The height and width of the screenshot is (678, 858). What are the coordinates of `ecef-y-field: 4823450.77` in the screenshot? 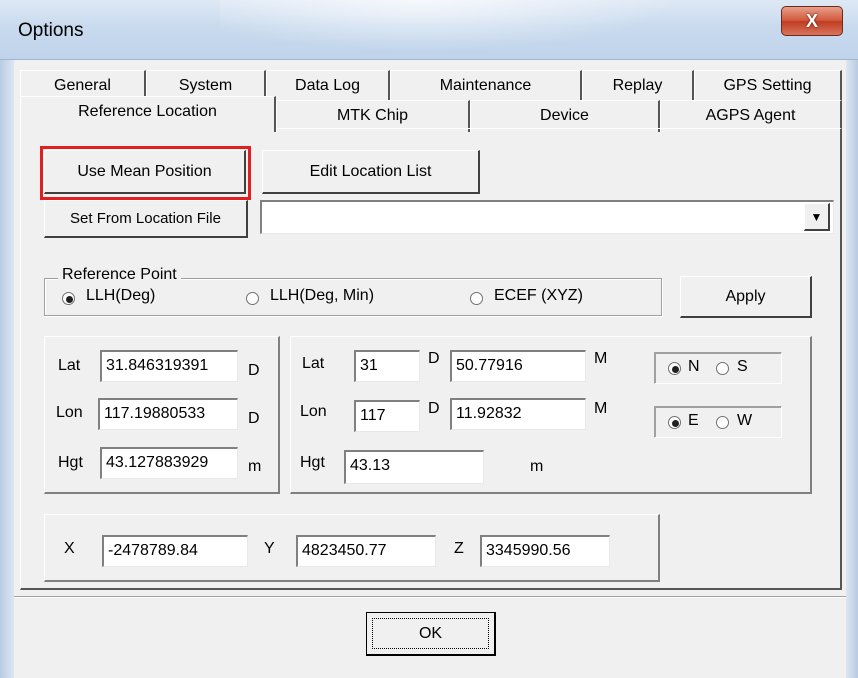 It's located at (366, 551).